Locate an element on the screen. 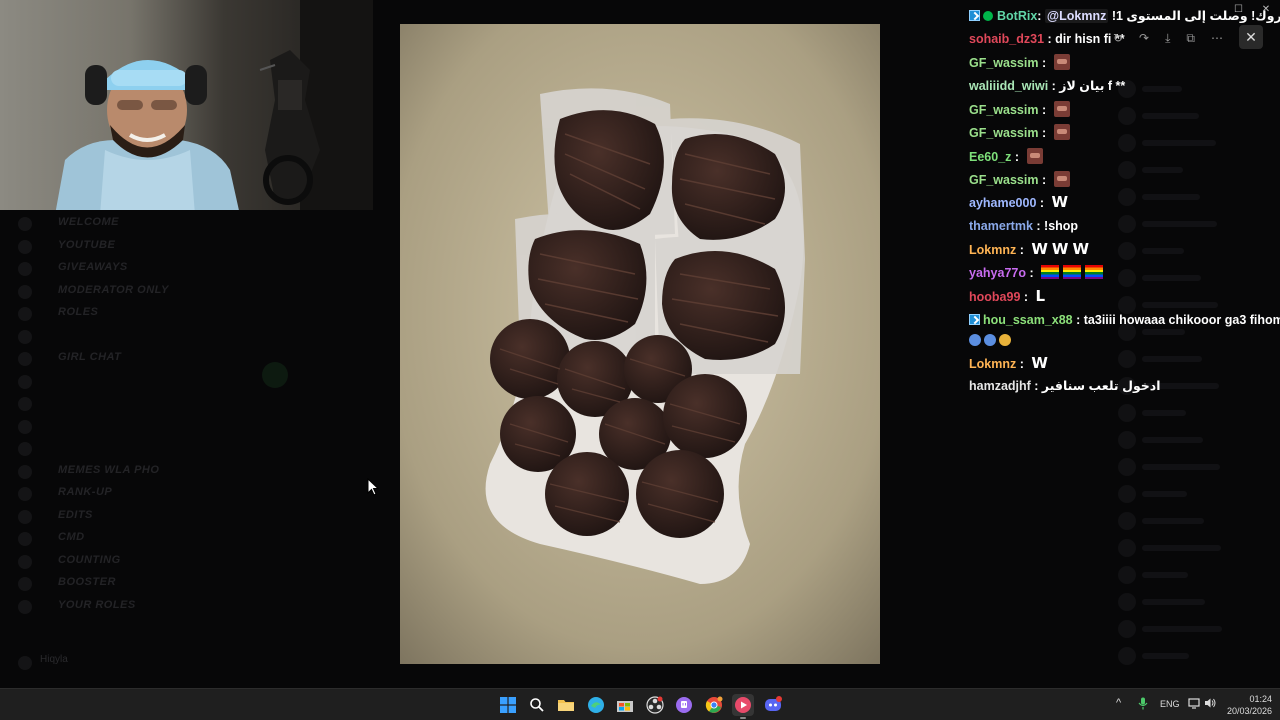 The width and height of the screenshot is (1280, 720). chat-text: ta3iiii howaaa chikooor ga3 fihom is located at coordinates (1181, 320).